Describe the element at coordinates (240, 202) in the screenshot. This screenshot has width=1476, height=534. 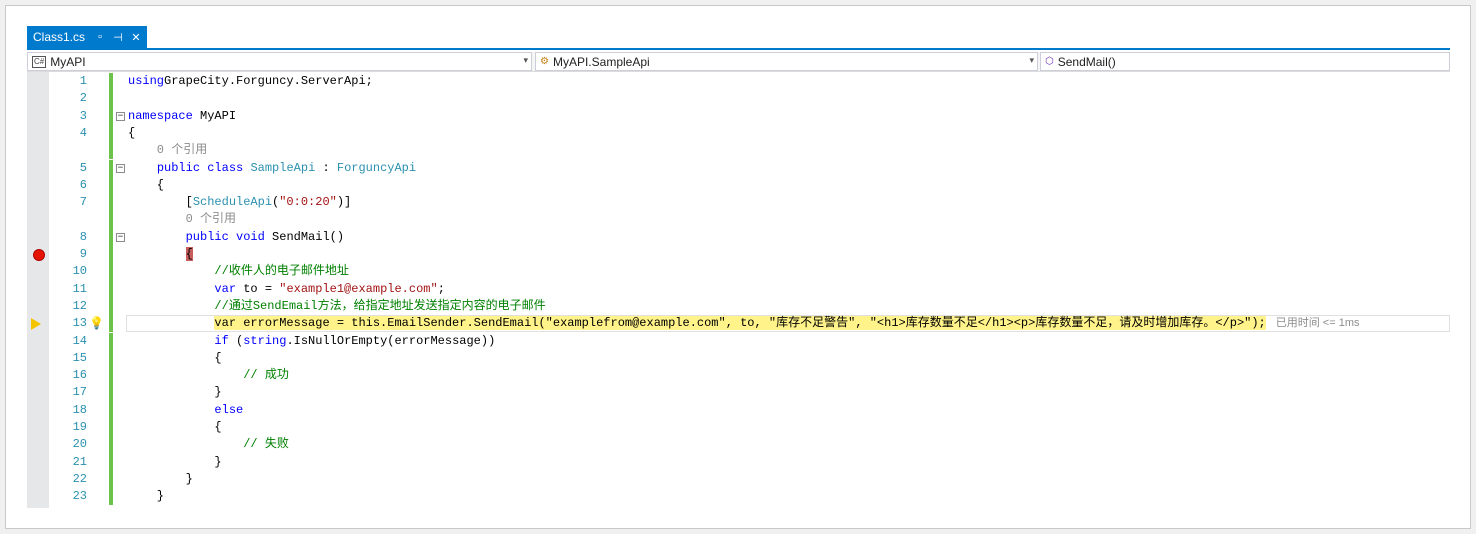
I see `code-text: [ScheduleApi("0:0:20")]` at that location.